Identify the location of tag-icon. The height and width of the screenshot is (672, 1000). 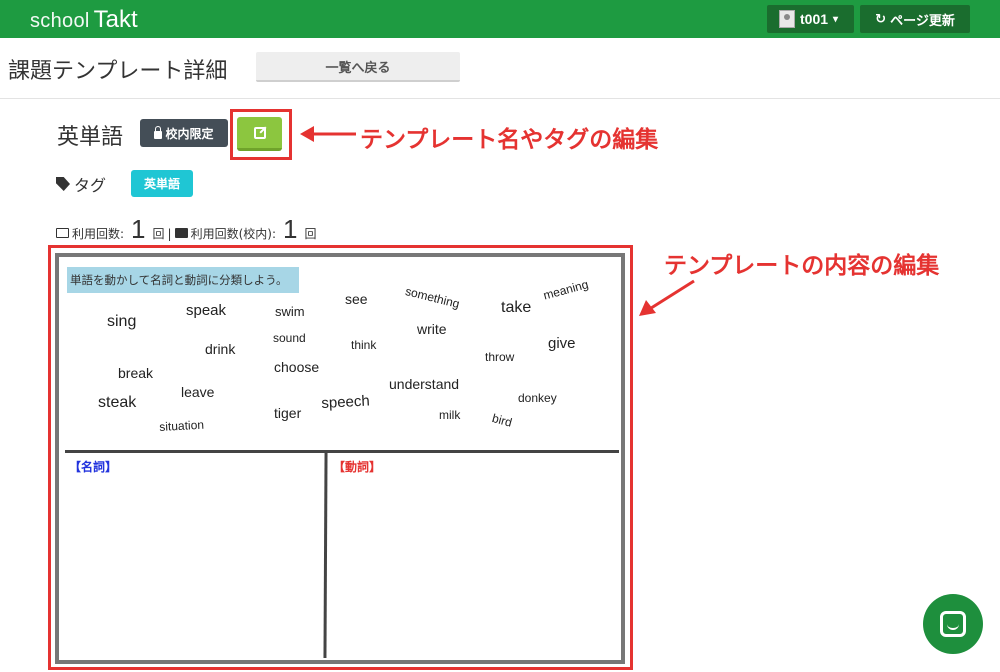
(63, 184).